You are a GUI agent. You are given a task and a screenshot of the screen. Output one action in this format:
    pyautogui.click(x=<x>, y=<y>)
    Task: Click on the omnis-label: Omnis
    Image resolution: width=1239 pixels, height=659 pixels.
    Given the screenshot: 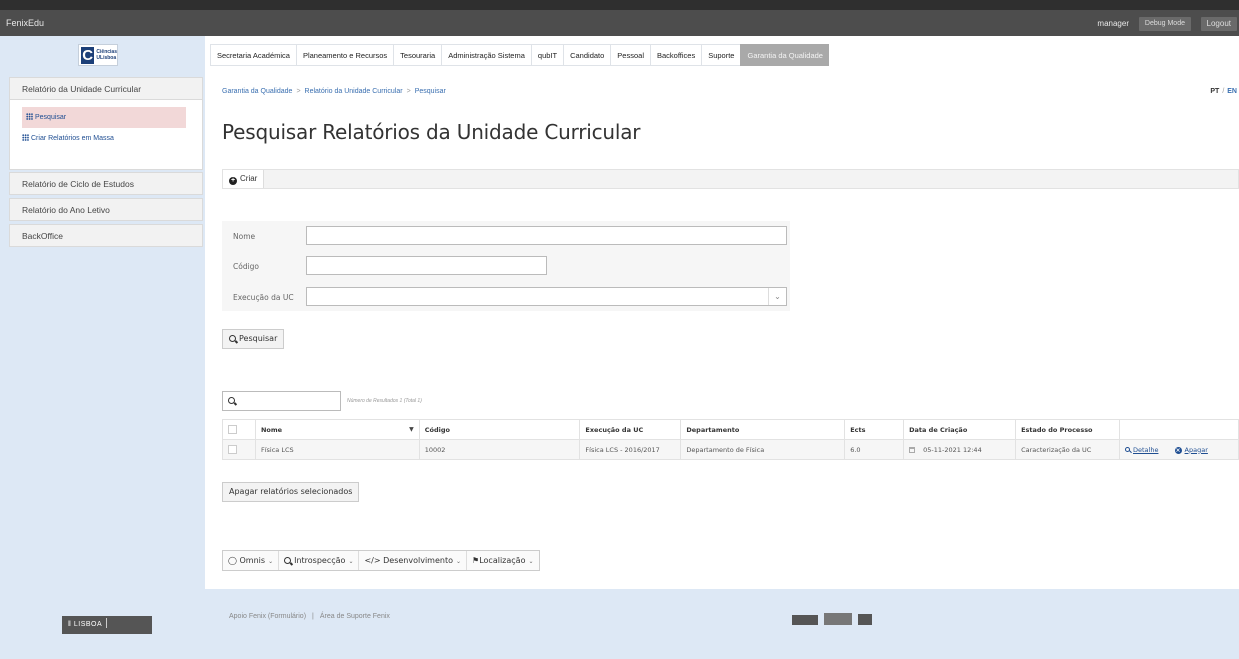 What is the action you would take?
    pyautogui.click(x=252, y=560)
    